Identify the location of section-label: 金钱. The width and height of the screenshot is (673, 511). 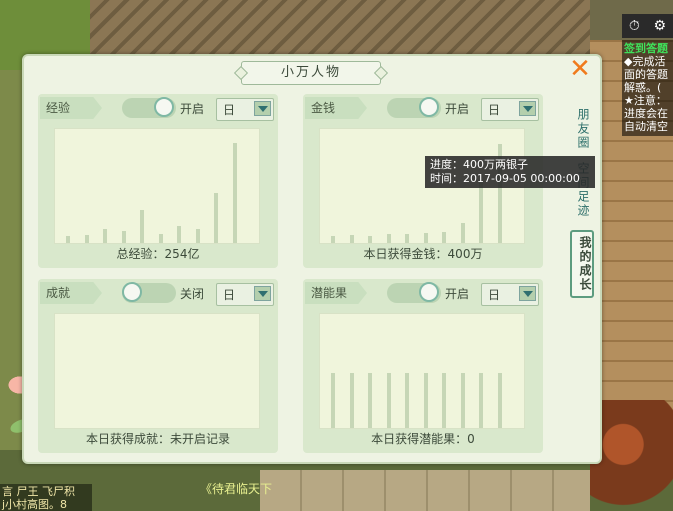
(336, 108).